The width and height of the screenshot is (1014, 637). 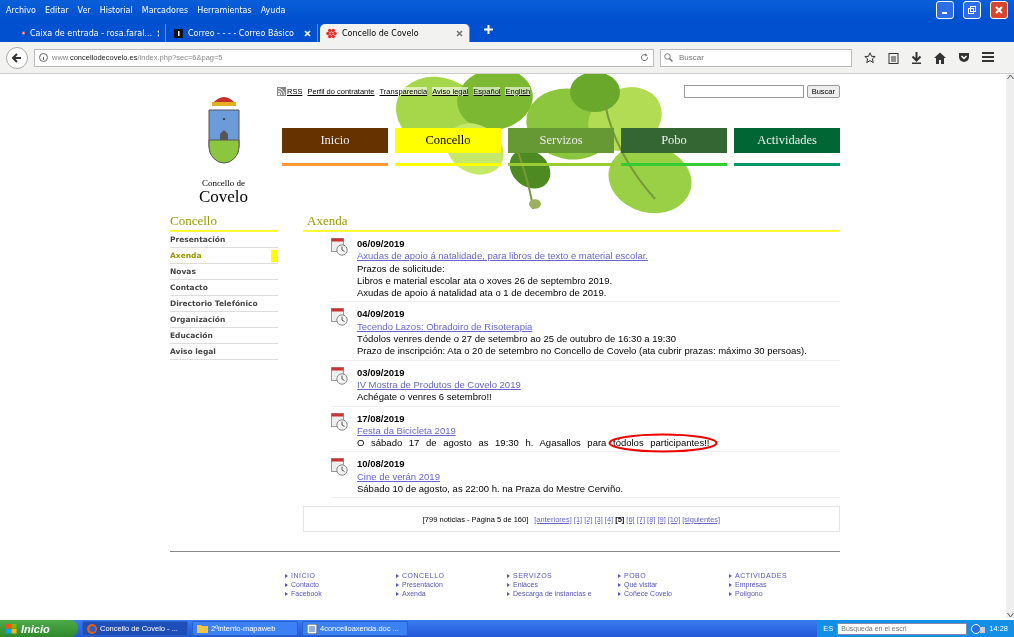 I want to click on event-link: Cine de verán 2019, so click(x=398, y=477).